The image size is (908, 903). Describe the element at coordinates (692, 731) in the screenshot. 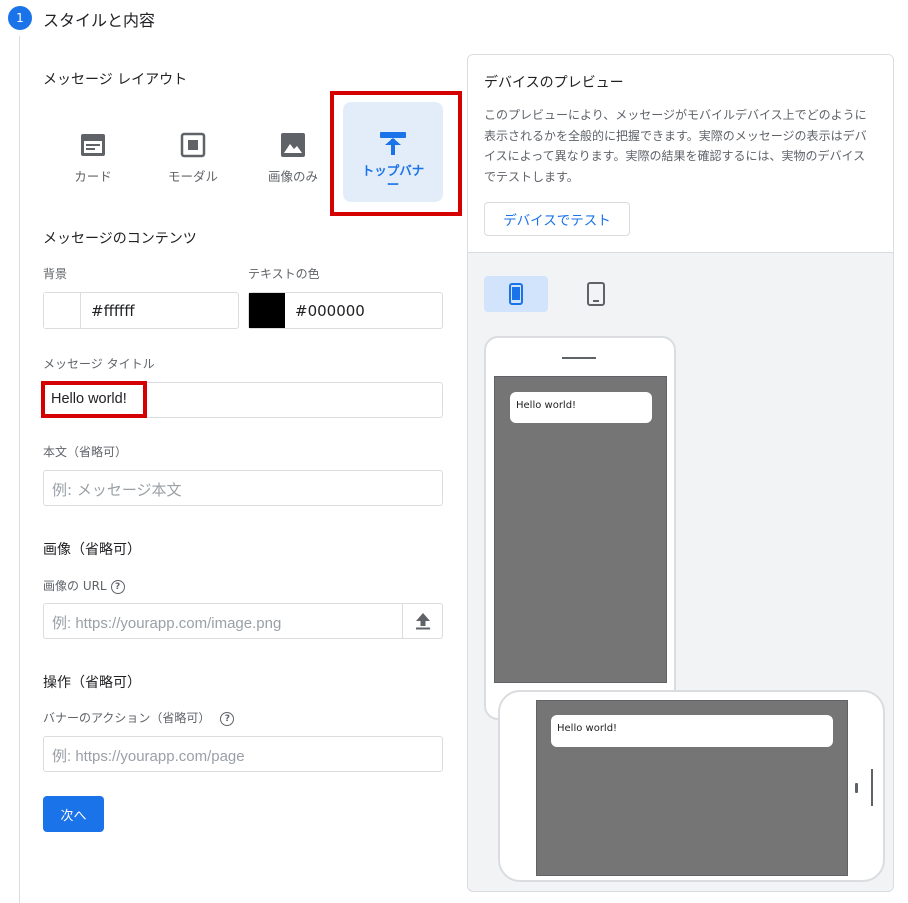

I see `landscape-banner-preview: Hello world!` at that location.